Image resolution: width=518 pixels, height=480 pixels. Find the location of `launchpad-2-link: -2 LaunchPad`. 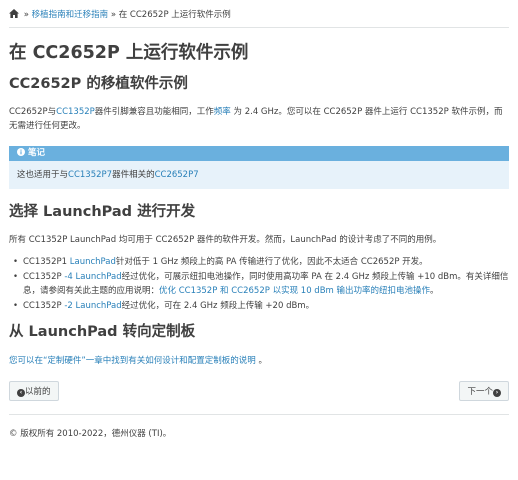

launchpad-2-link: -2 LaunchPad is located at coordinates (92, 306).